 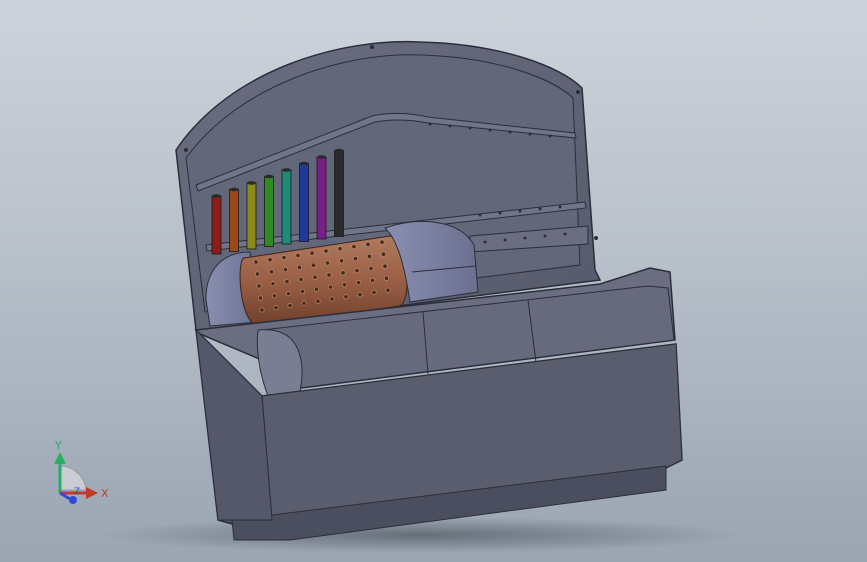 What do you see at coordinates (58, 445) in the screenshot?
I see `y-axis-label: Y` at bounding box center [58, 445].